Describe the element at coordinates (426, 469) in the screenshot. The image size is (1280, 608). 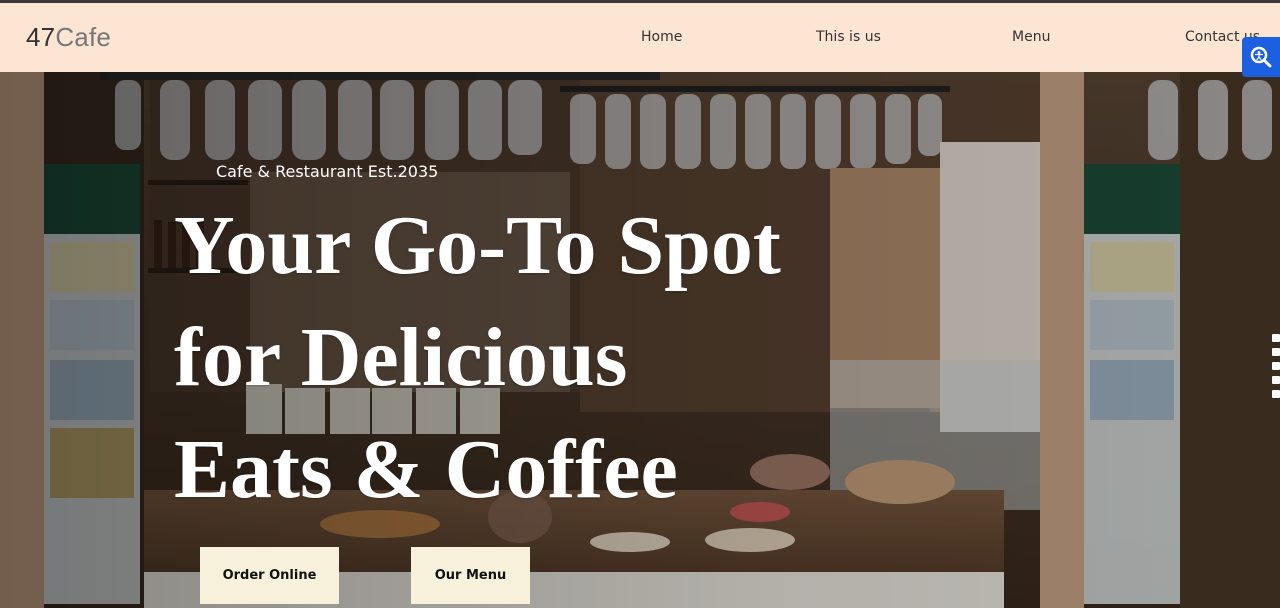
I see `headline-line-3: Eats & Coffee` at that location.